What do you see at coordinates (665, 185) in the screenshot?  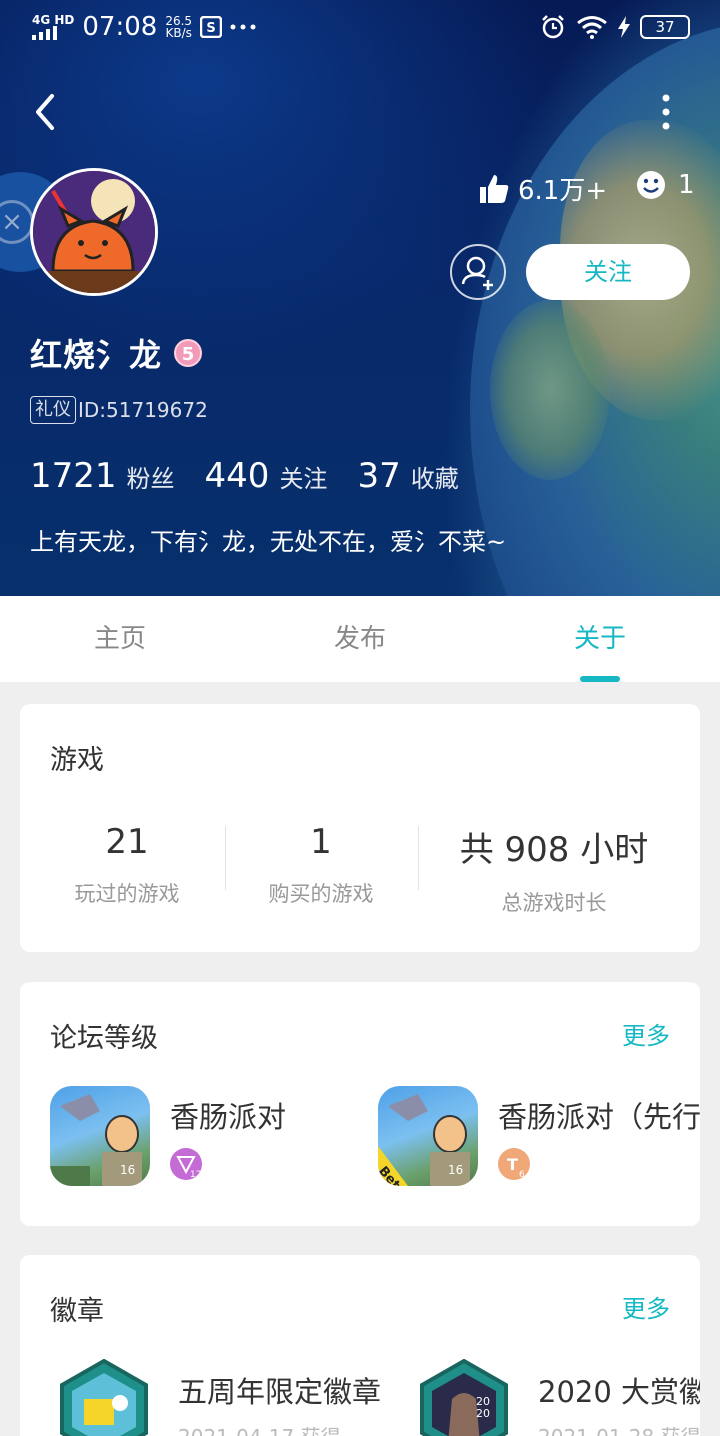 I see `smiles-stat: 1` at bounding box center [665, 185].